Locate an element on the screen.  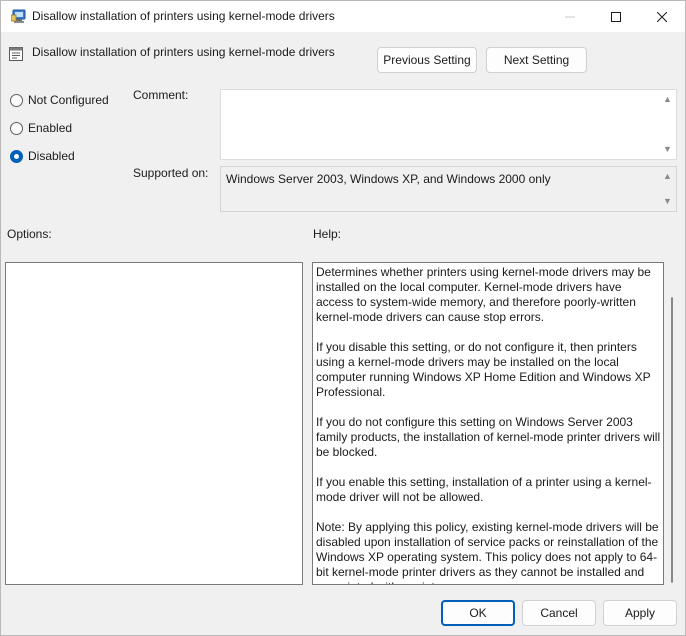
maximize-icon is located at coordinates (616, 16).